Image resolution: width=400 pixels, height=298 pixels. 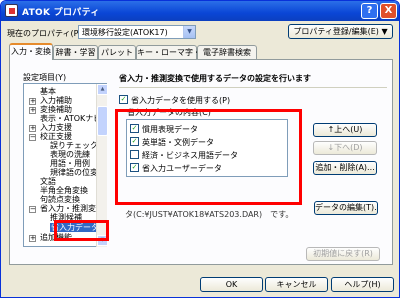 What do you see at coordinates (345, 130) in the screenshot?
I see `move-up-button: ↑上へ(U)` at bounding box center [345, 130].